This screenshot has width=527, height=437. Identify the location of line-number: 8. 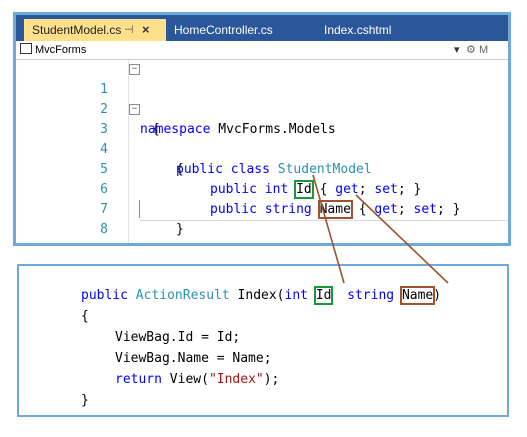
(104, 229).